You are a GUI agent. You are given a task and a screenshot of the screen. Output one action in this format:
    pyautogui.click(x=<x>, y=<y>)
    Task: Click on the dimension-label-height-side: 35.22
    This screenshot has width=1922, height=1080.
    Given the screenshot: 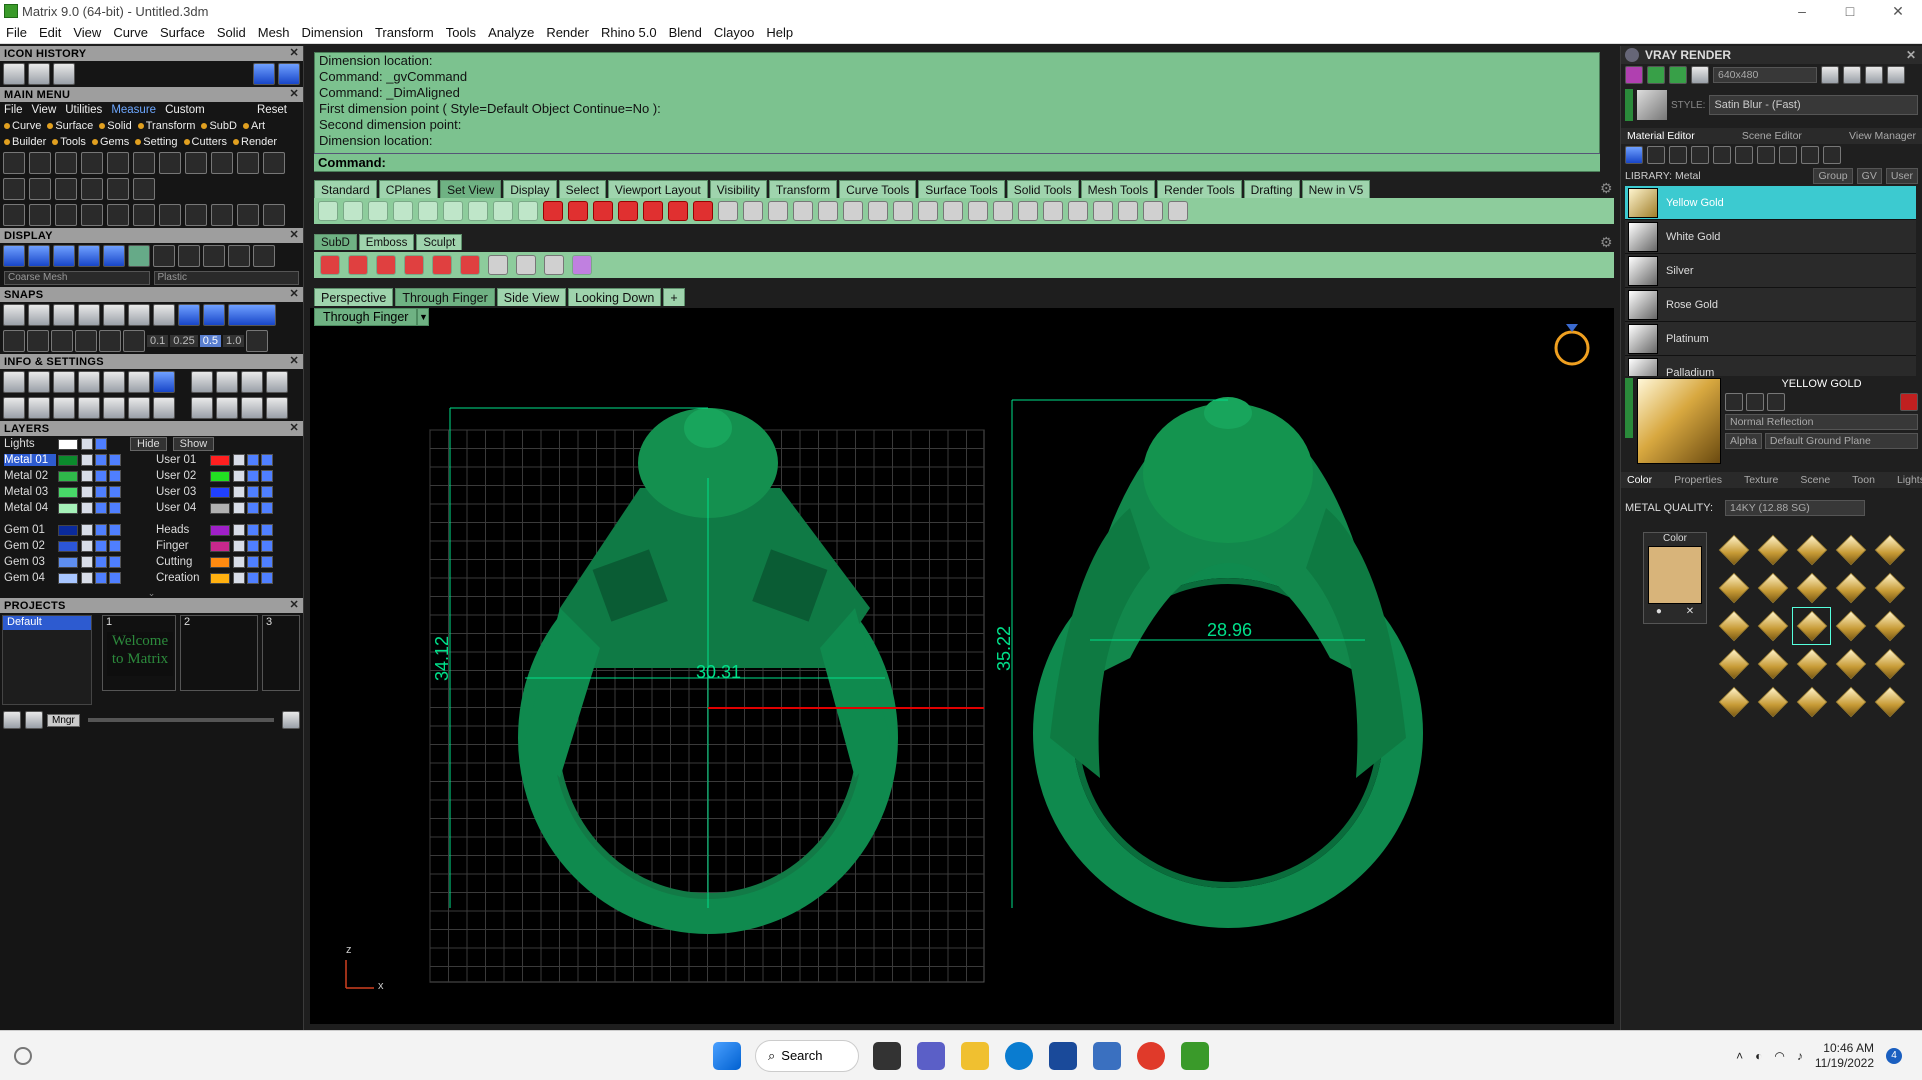 What is the action you would take?
    pyautogui.click(x=1004, y=648)
    